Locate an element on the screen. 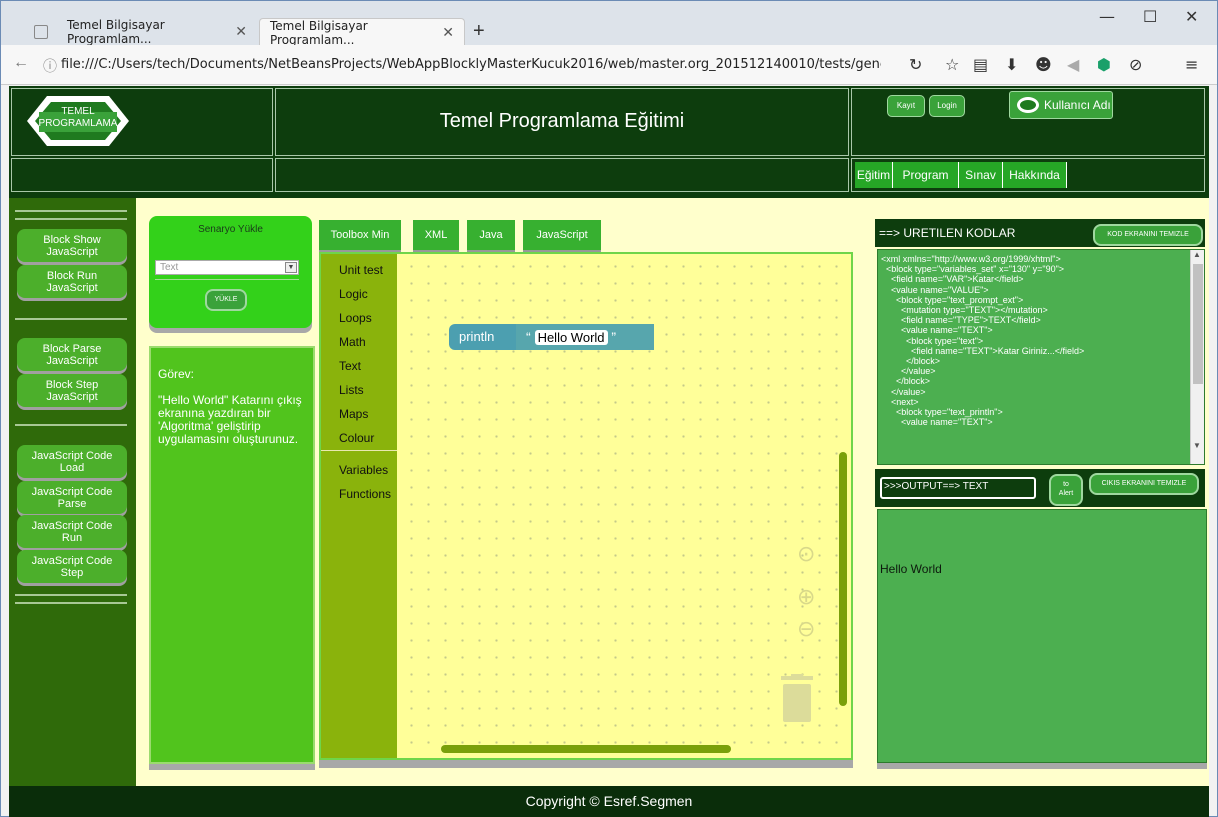 The width and height of the screenshot is (1218, 817). tab-2: Temel Bilgisayar Programlam... ✕ is located at coordinates (362, 32).